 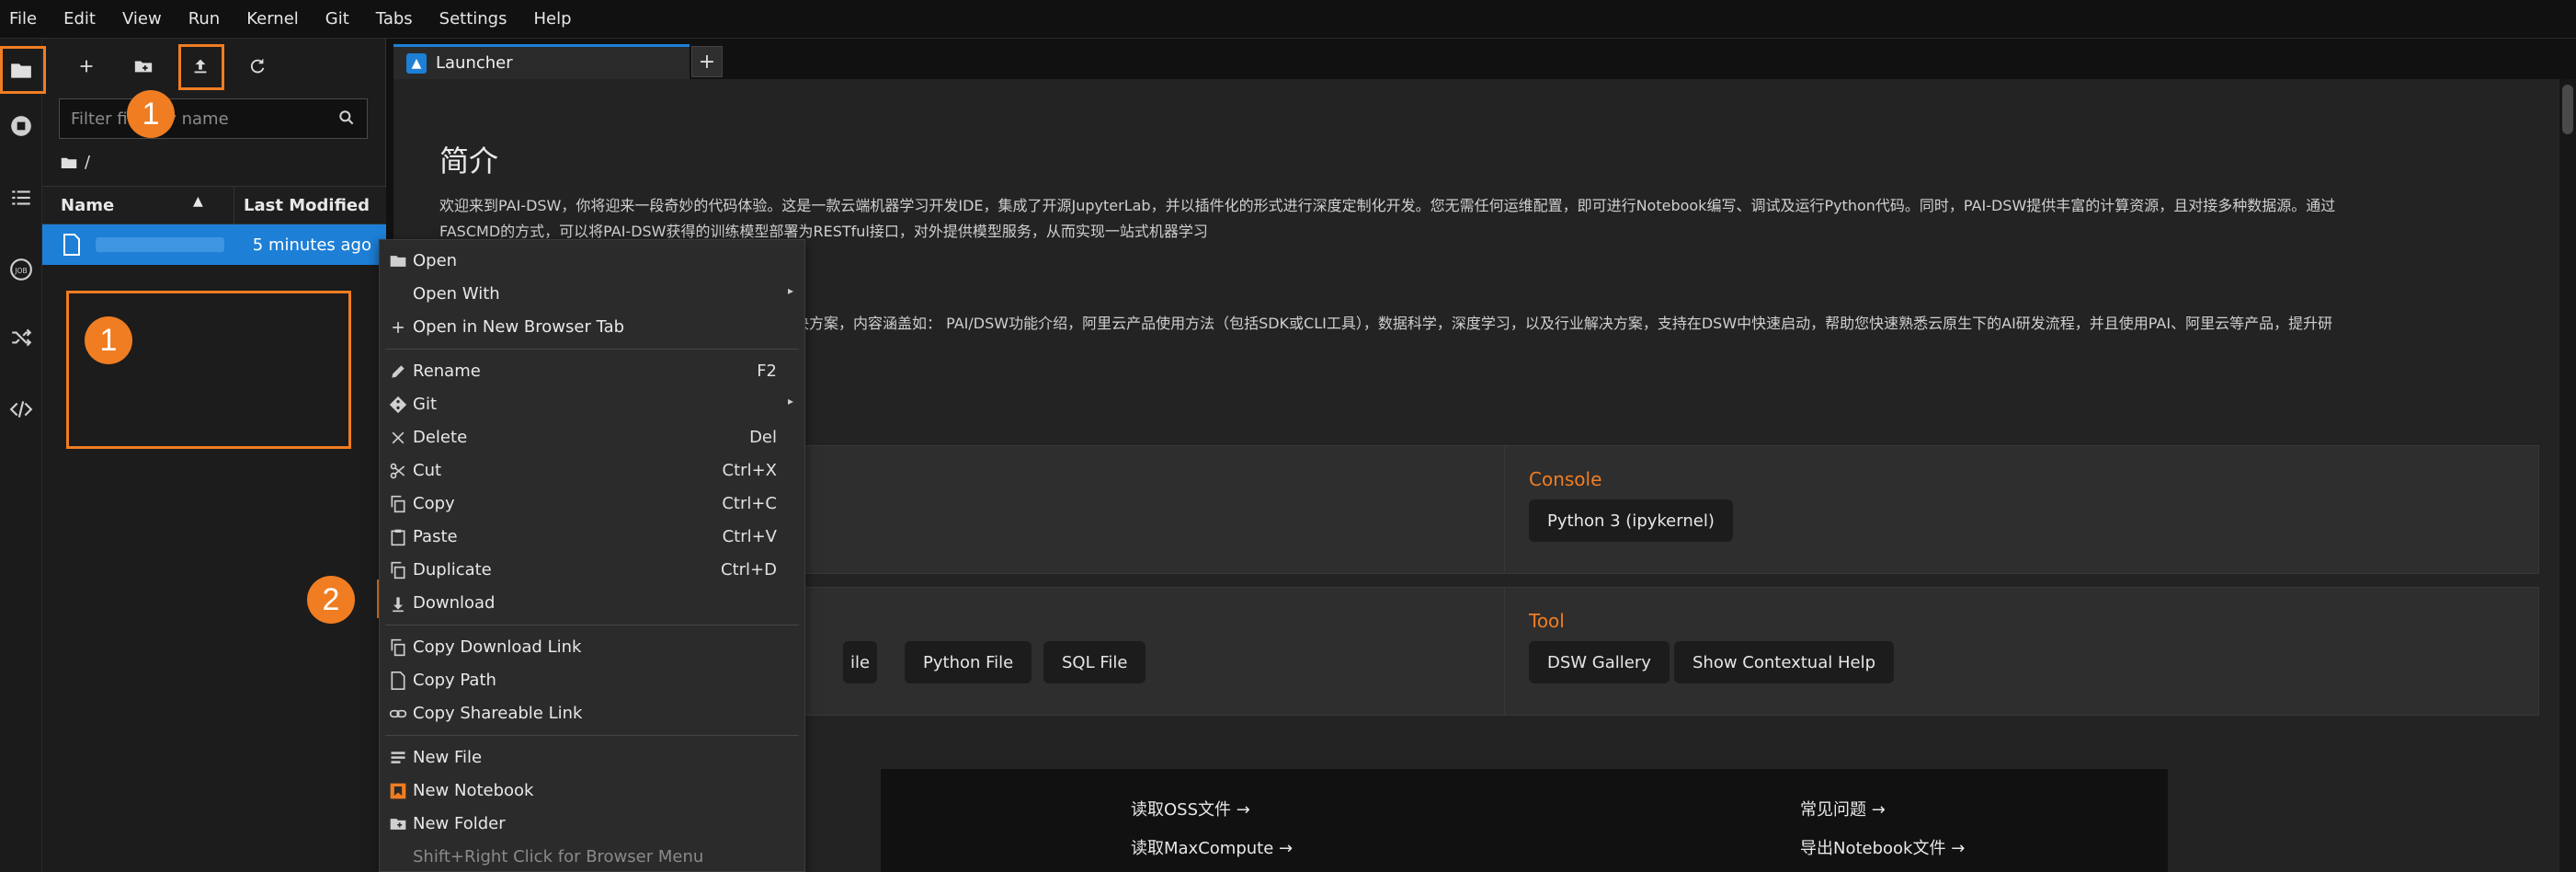 I want to click on menu-item-download: Download, so click(x=592, y=603).